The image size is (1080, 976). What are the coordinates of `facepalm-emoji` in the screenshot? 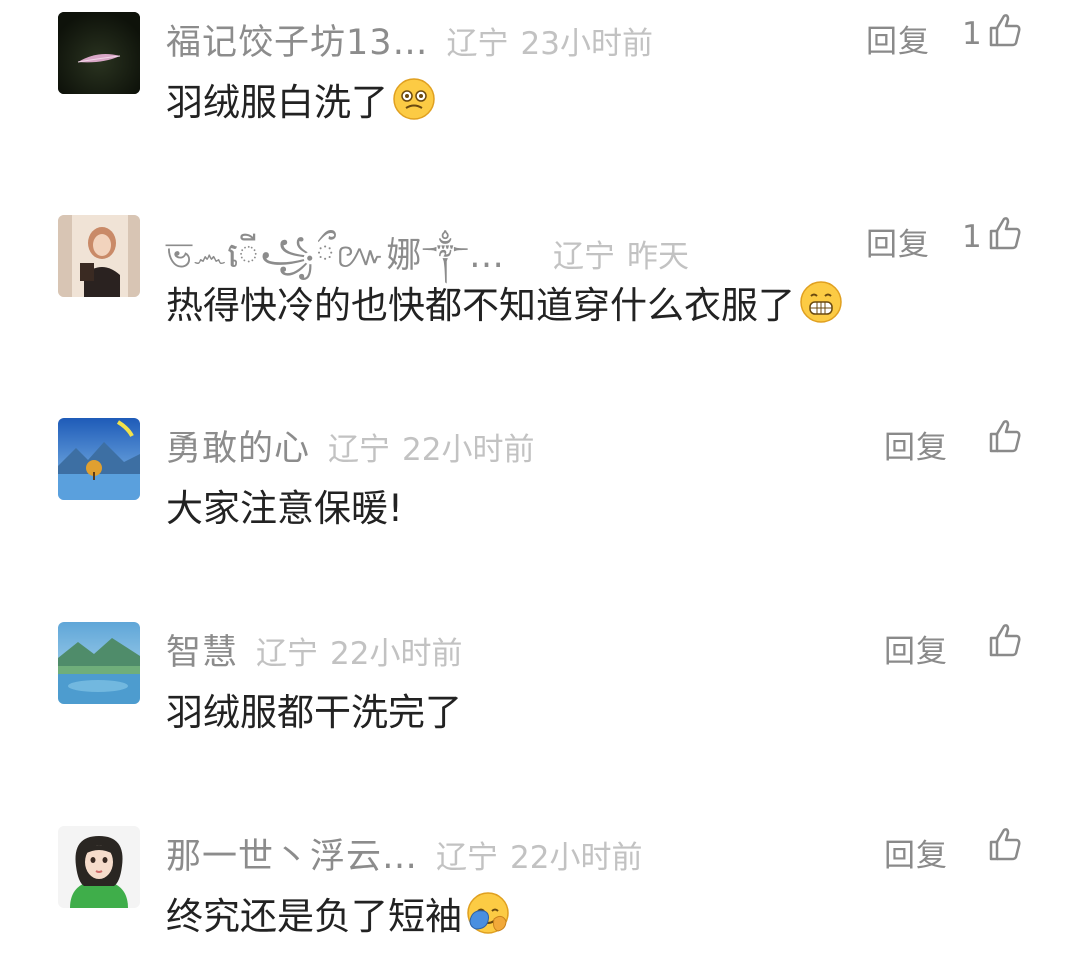 It's located at (488, 913).